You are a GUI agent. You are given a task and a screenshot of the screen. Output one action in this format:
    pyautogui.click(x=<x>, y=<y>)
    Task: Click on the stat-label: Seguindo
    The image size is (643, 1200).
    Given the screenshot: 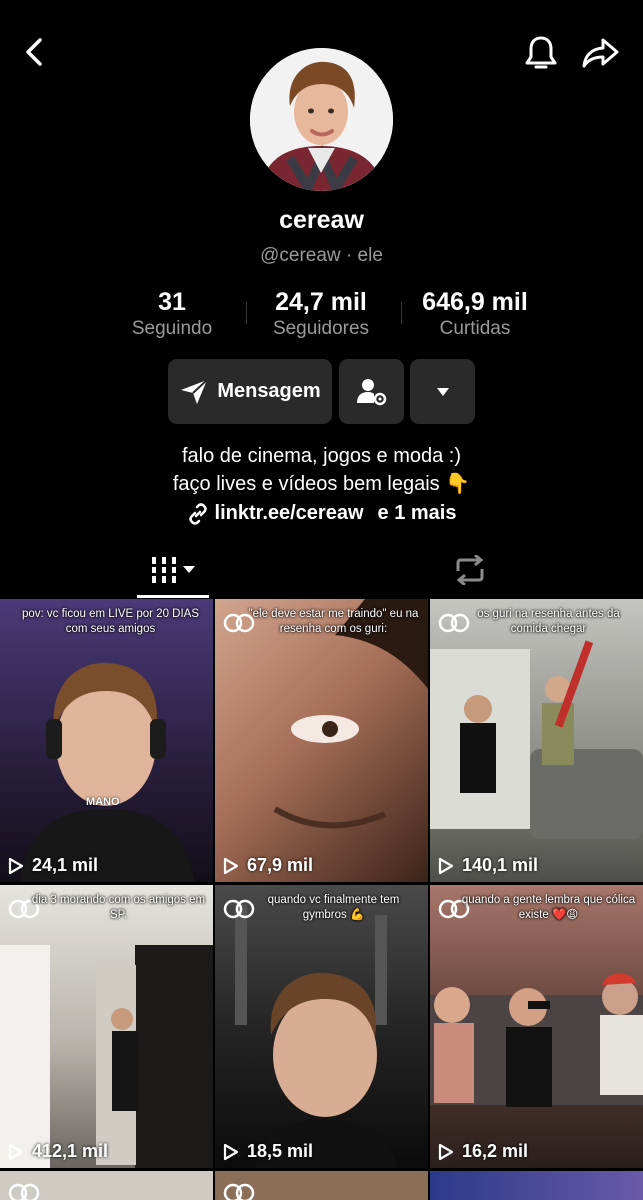 What is the action you would take?
    pyautogui.click(x=172, y=328)
    